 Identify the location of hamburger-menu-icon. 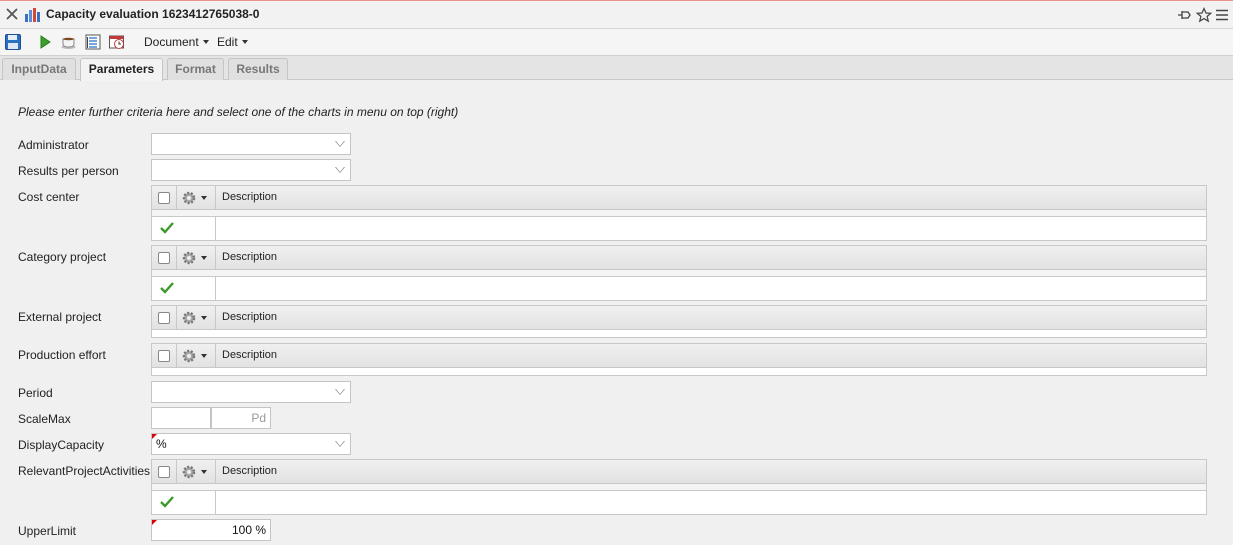
(1222, 15).